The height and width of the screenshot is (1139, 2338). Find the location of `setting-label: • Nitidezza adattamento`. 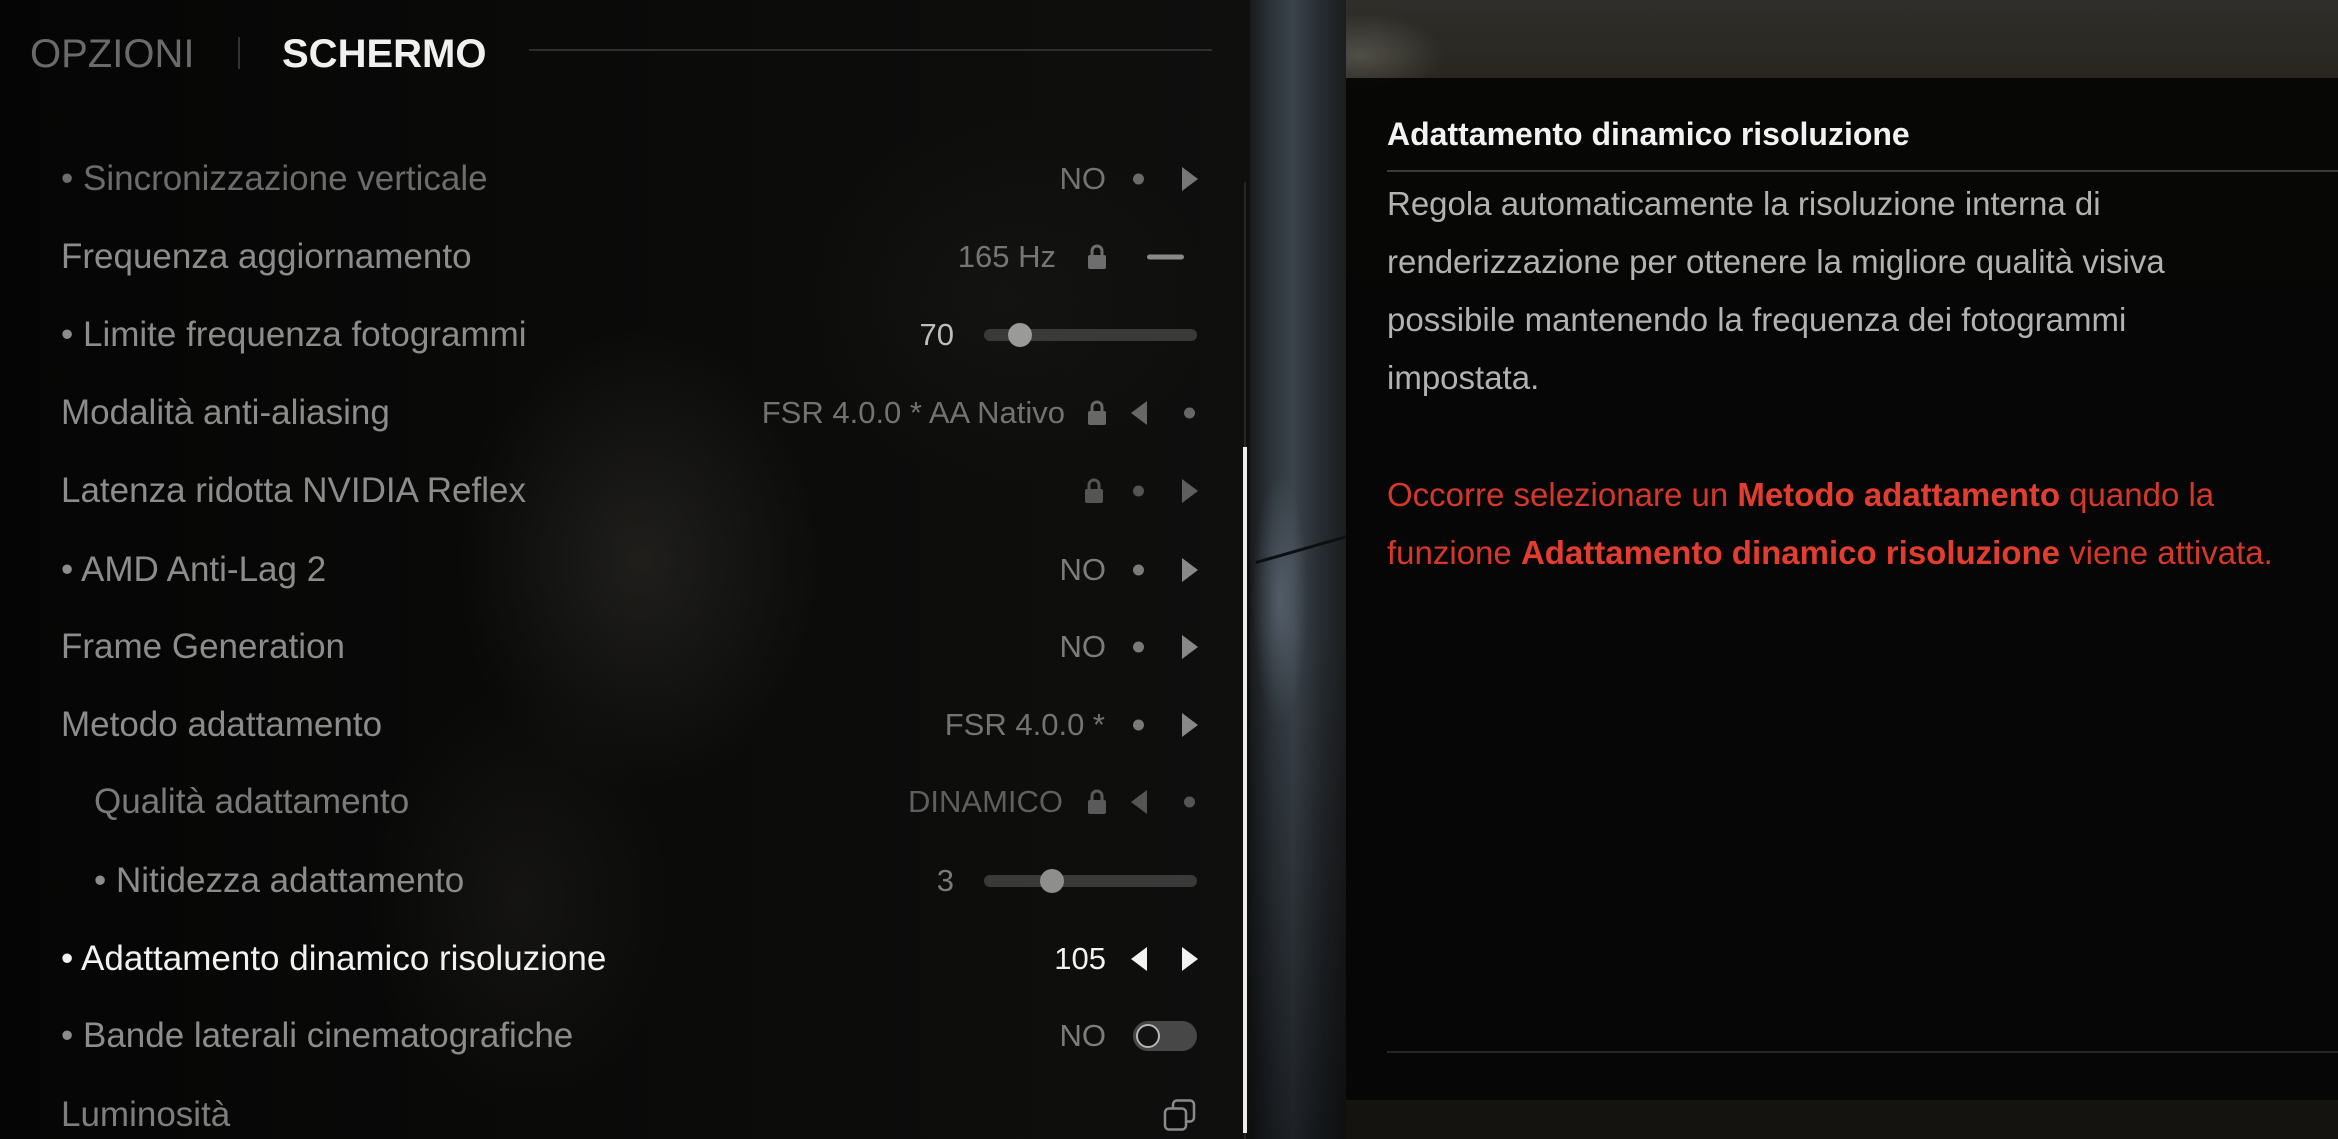

setting-label: • Nitidezza adattamento is located at coordinates (279, 880).